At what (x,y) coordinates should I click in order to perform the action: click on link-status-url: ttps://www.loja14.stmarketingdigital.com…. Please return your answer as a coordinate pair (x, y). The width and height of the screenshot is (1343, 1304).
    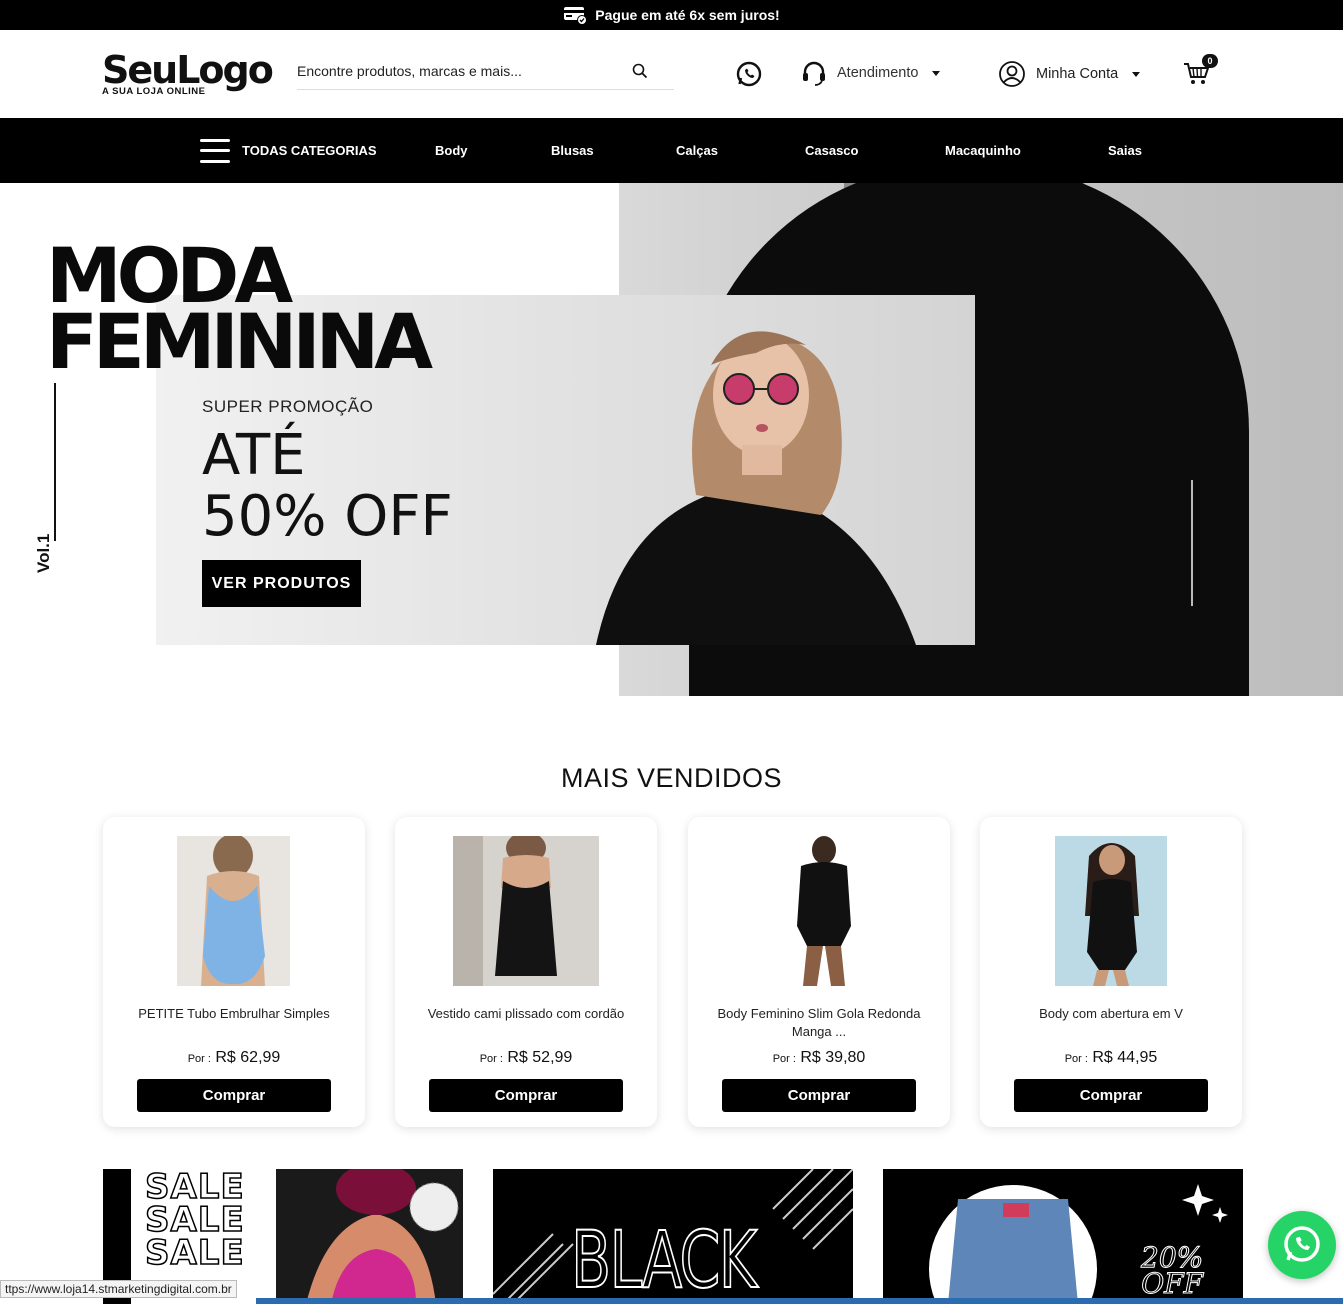
    Looking at the image, I should click on (118, 1289).